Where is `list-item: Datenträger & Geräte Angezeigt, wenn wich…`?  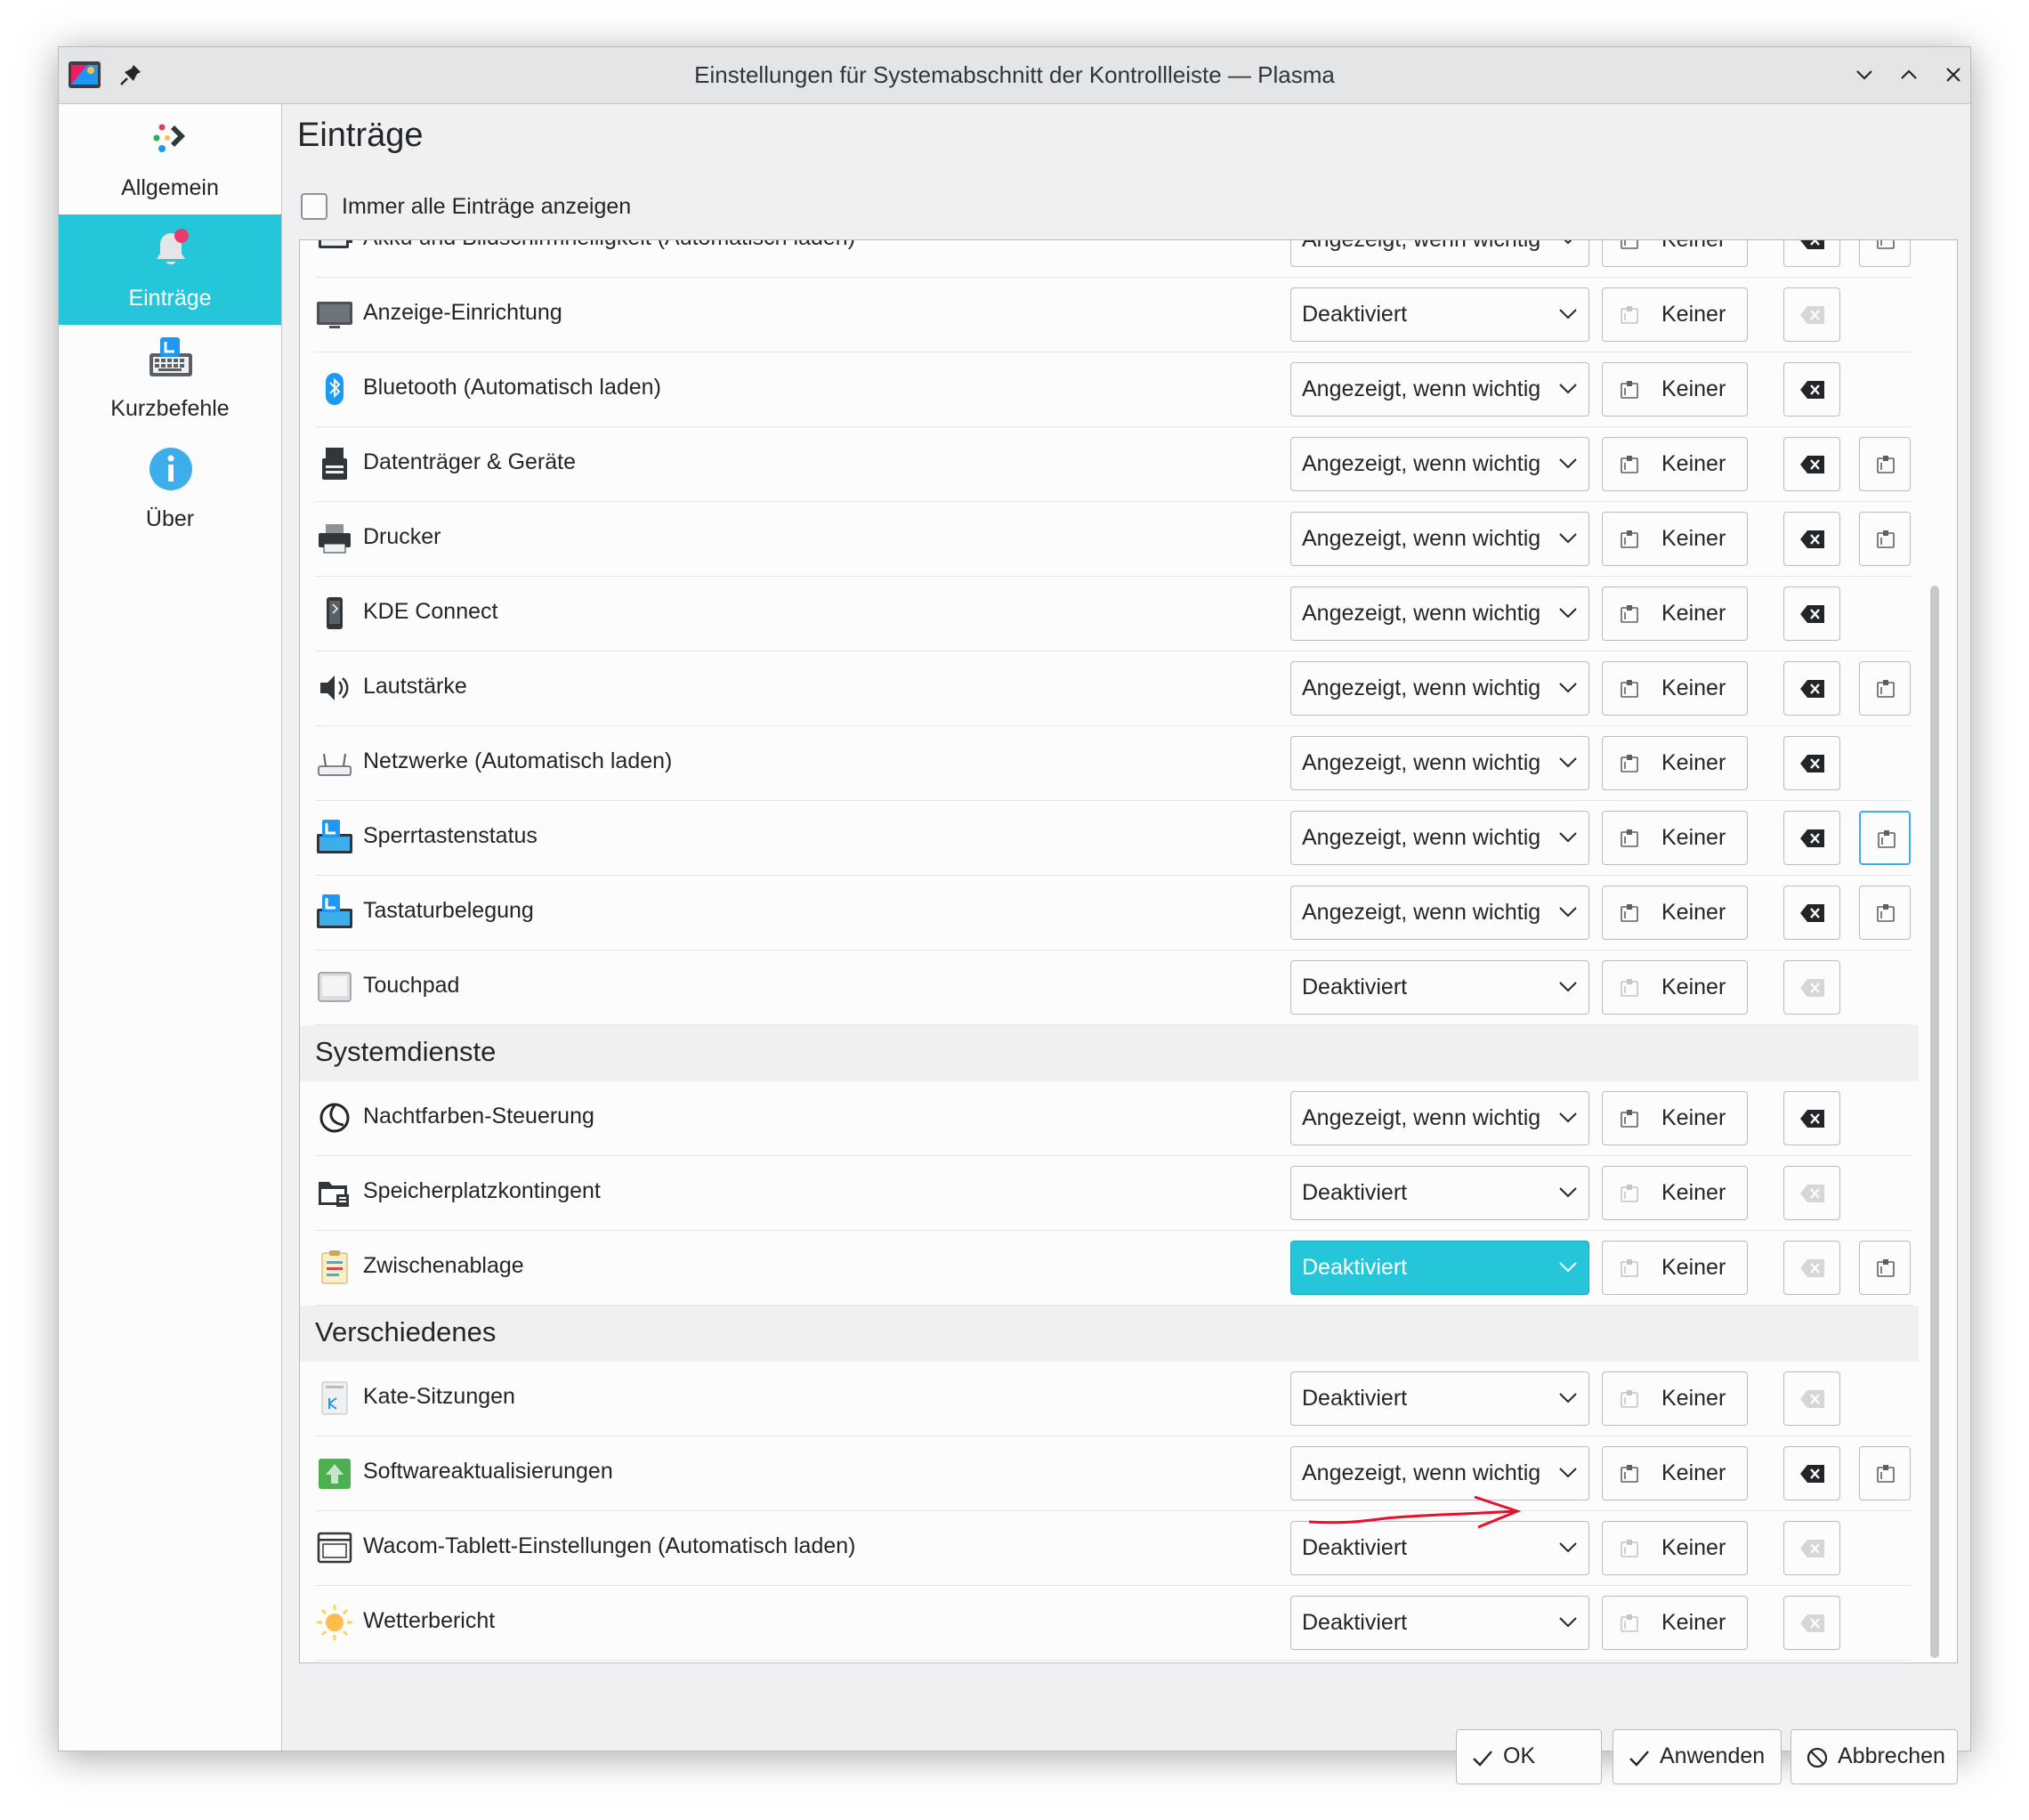 list-item: Datenträger & Geräte Angezeigt, wenn wich… is located at coordinates (1113, 464).